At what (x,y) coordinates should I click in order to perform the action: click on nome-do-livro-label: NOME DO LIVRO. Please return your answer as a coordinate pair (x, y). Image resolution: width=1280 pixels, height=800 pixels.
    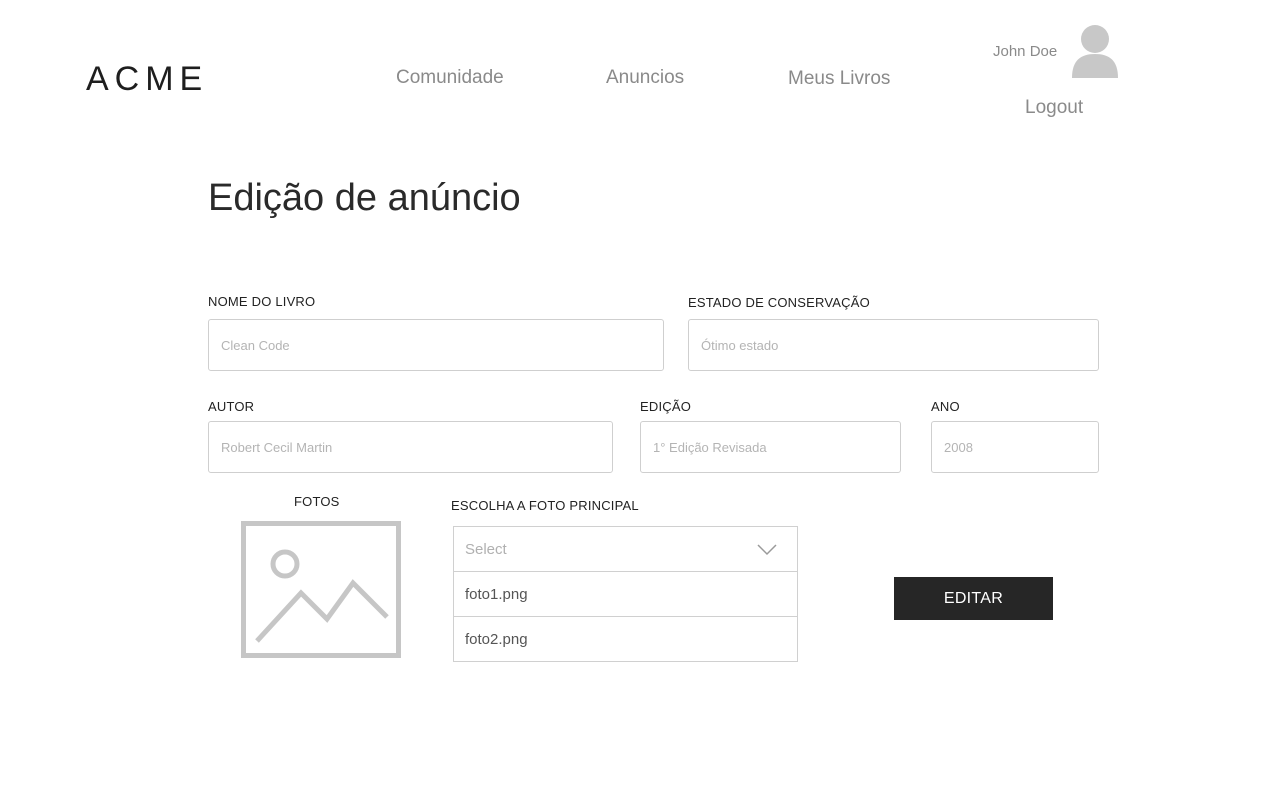
    Looking at the image, I should click on (262, 301).